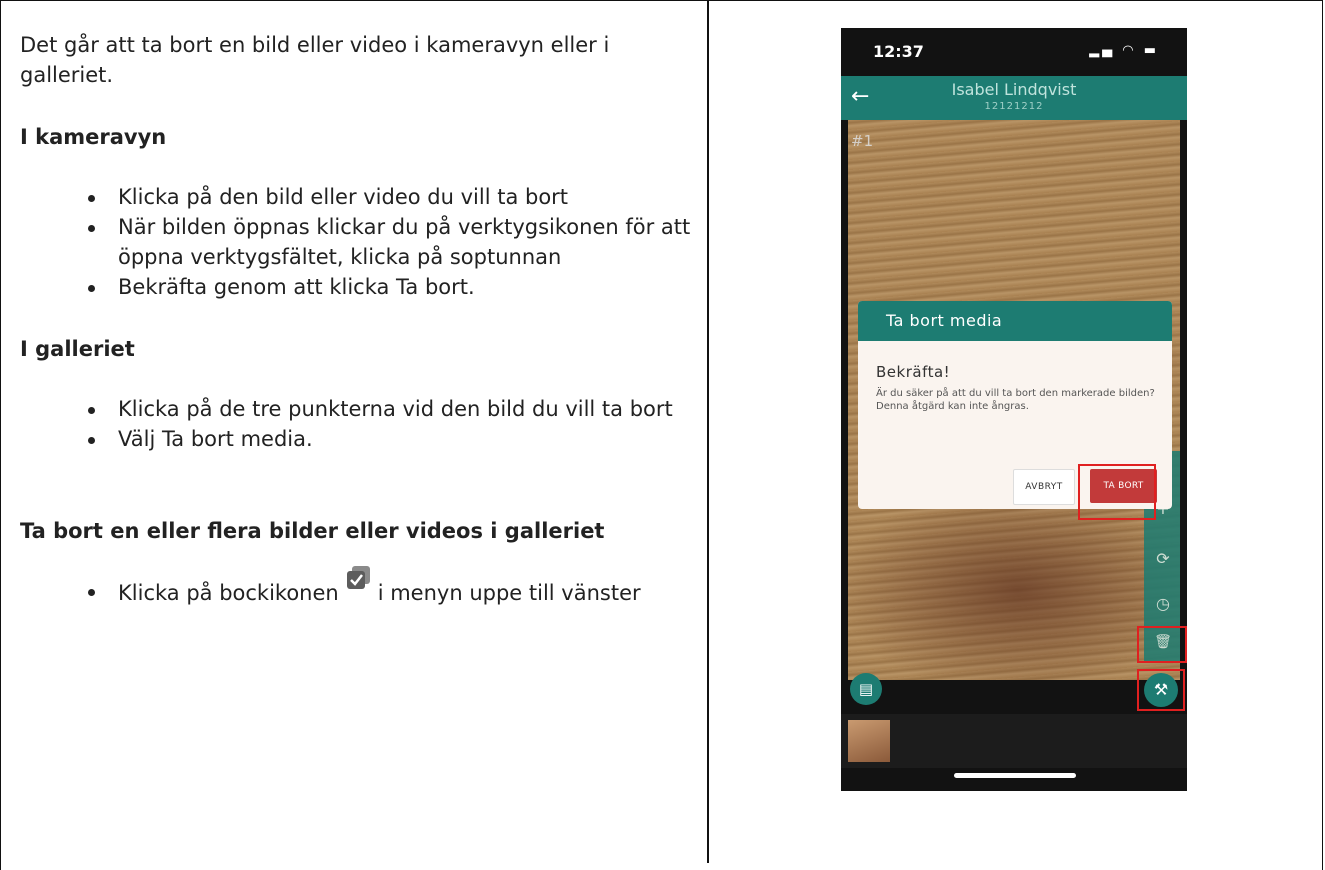  What do you see at coordinates (708, 431) in the screenshot?
I see `column-divider` at bounding box center [708, 431].